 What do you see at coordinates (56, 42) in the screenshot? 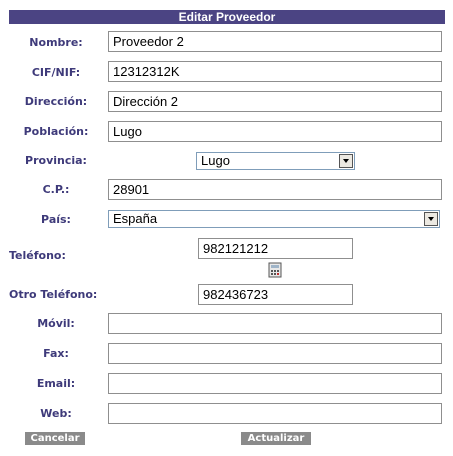
I see `nombre-label: Nombre:` at bounding box center [56, 42].